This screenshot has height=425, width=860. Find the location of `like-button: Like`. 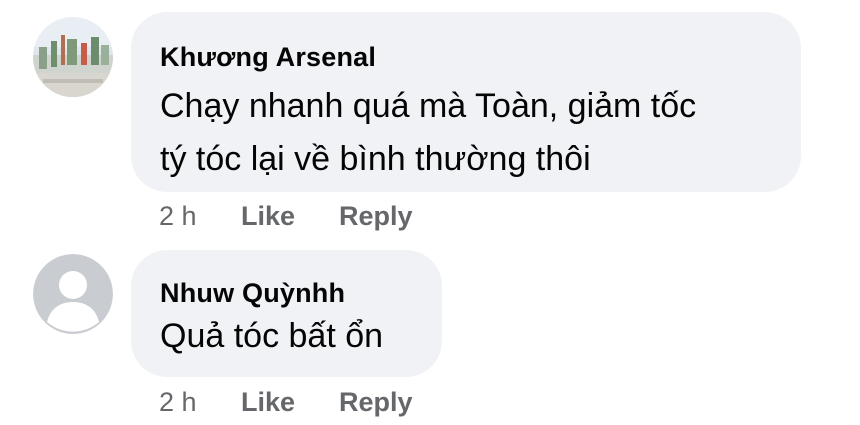

like-button: Like is located at coordinates (290, 402).